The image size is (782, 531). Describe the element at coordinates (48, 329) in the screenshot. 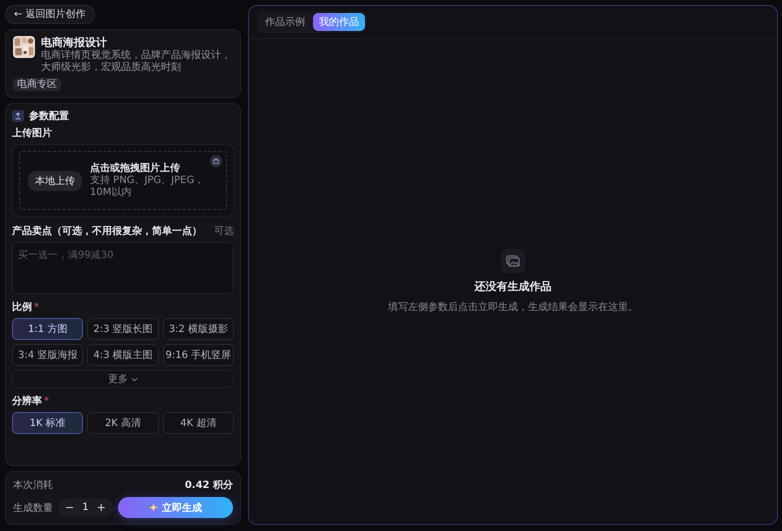

I see `ratio-option: 1:1 方图` at that location.